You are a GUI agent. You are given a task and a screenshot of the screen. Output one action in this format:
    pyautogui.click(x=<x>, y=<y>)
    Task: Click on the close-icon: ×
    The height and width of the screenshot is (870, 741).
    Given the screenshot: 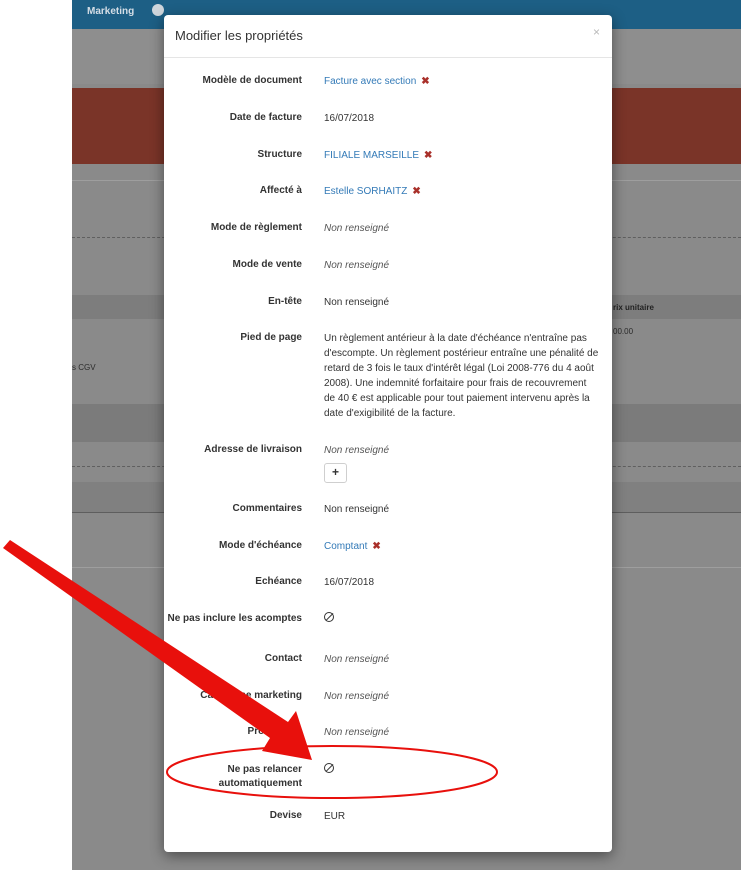 What is the action you would take?
    pyautogui.click(x=596, y=32)
    